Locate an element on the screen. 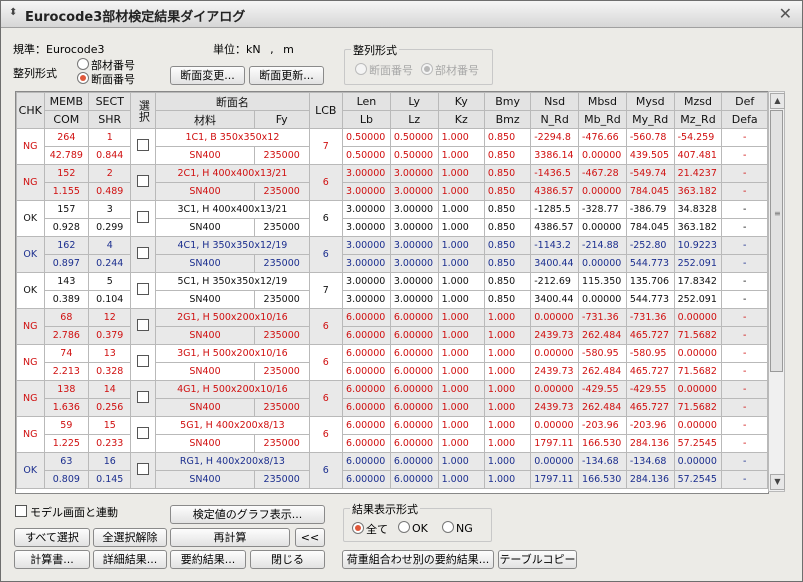 This screenshot has width=803, height=582. header-ky: Ky is located at coordinates (461, 101).